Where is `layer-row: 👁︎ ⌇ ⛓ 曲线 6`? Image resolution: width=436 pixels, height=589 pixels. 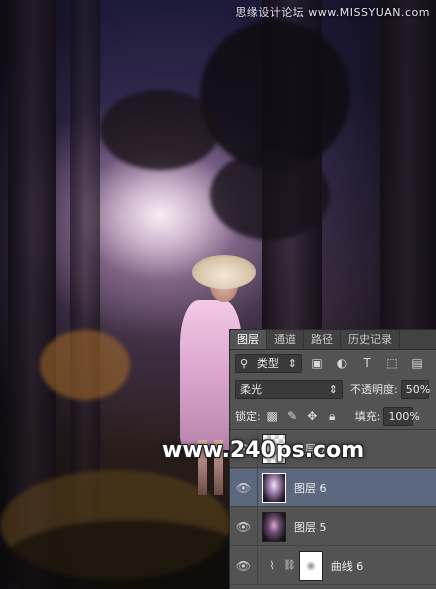 layer-row: 👁︎ ⌇ ⛓ 曲线 6 is located at coordinates (333, 565).